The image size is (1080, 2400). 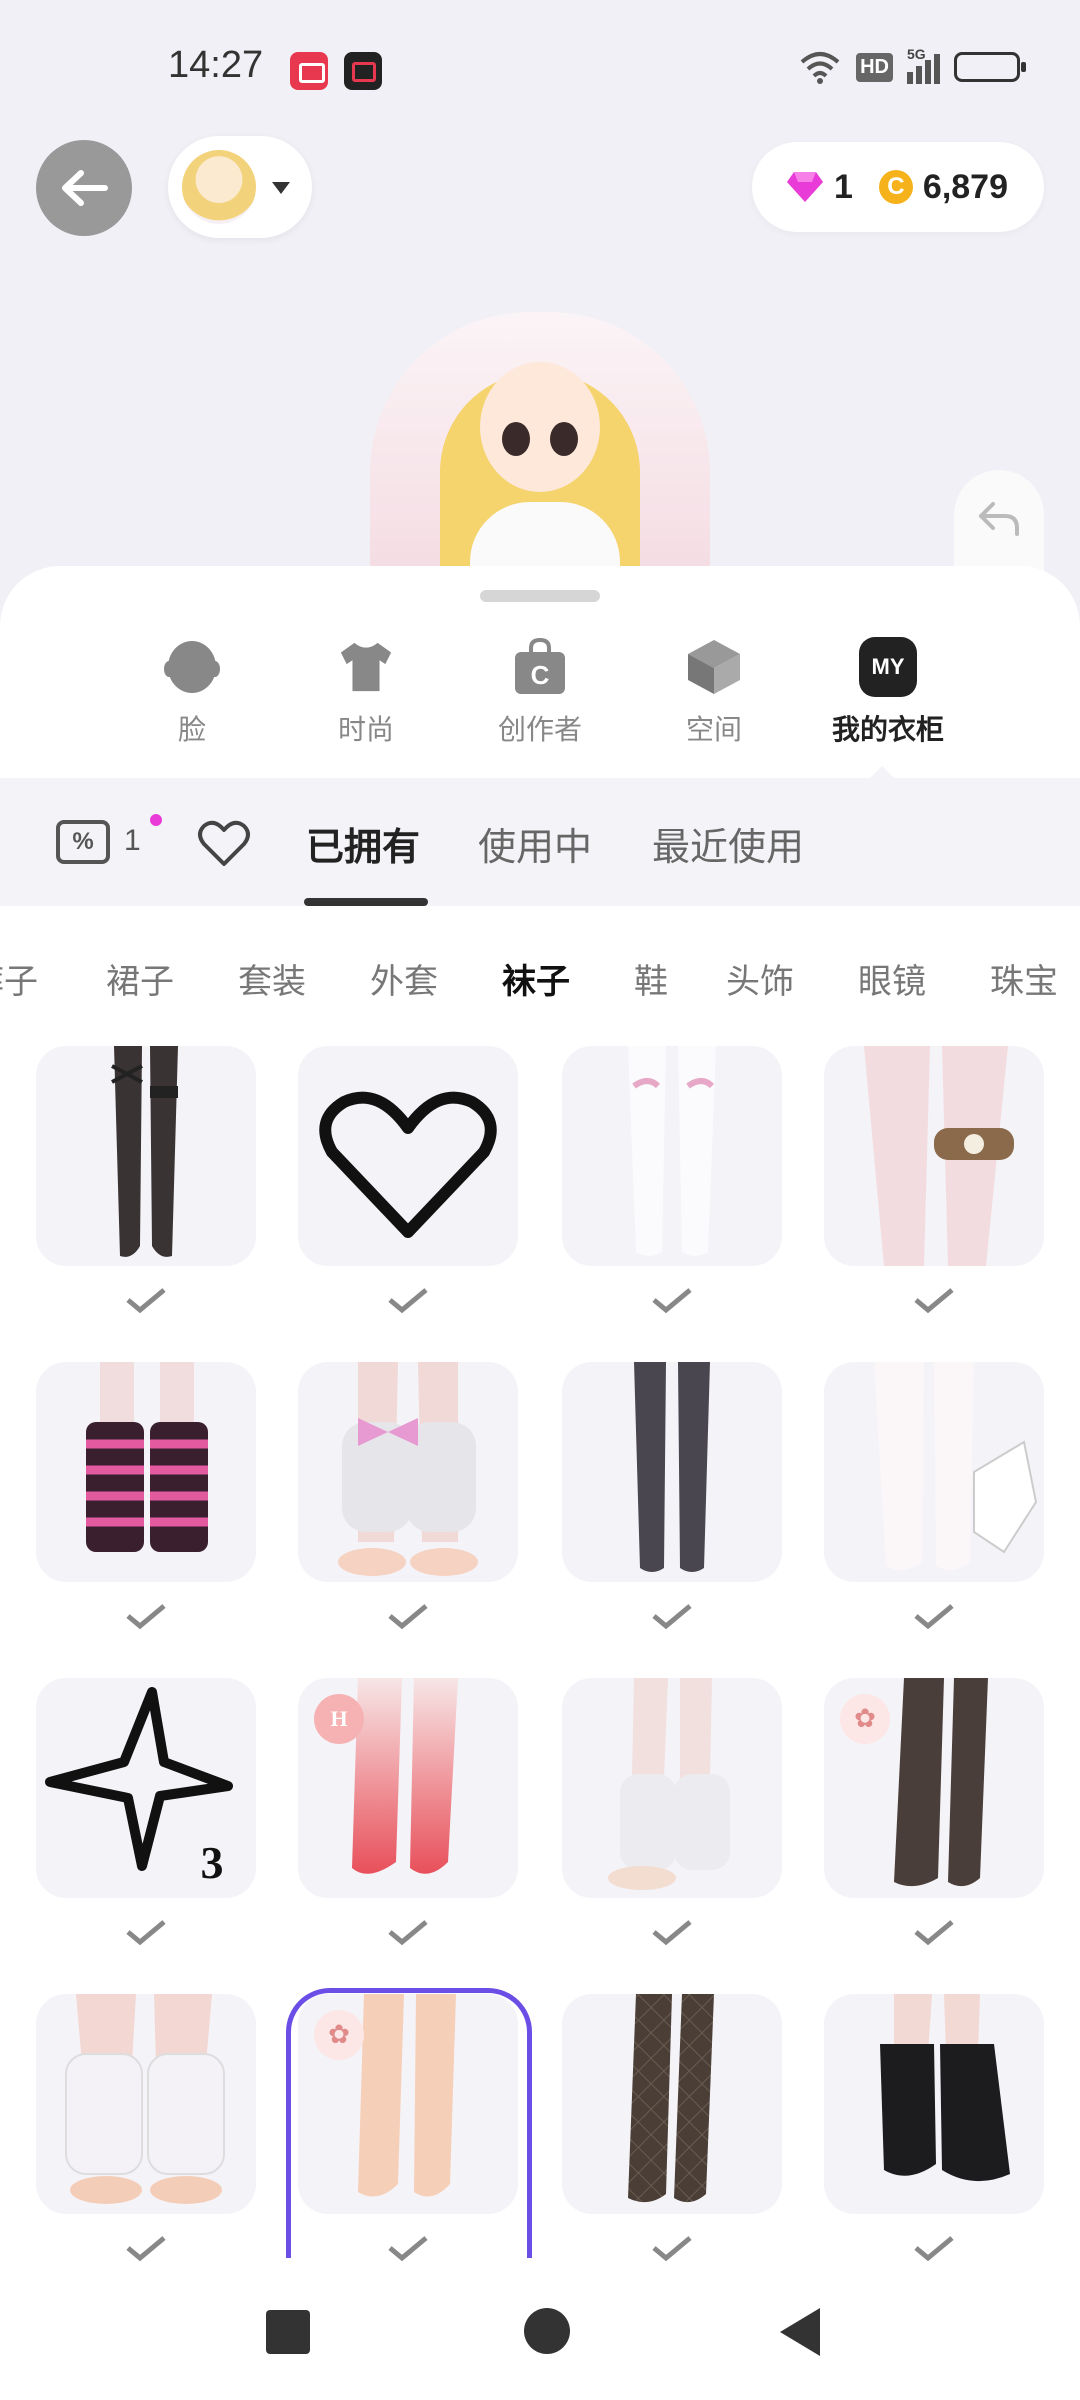 What do you see at coordinates (800, 2332) in the screenshot?
I see `back-triangle-icon` at bounding box center [800, 2332].